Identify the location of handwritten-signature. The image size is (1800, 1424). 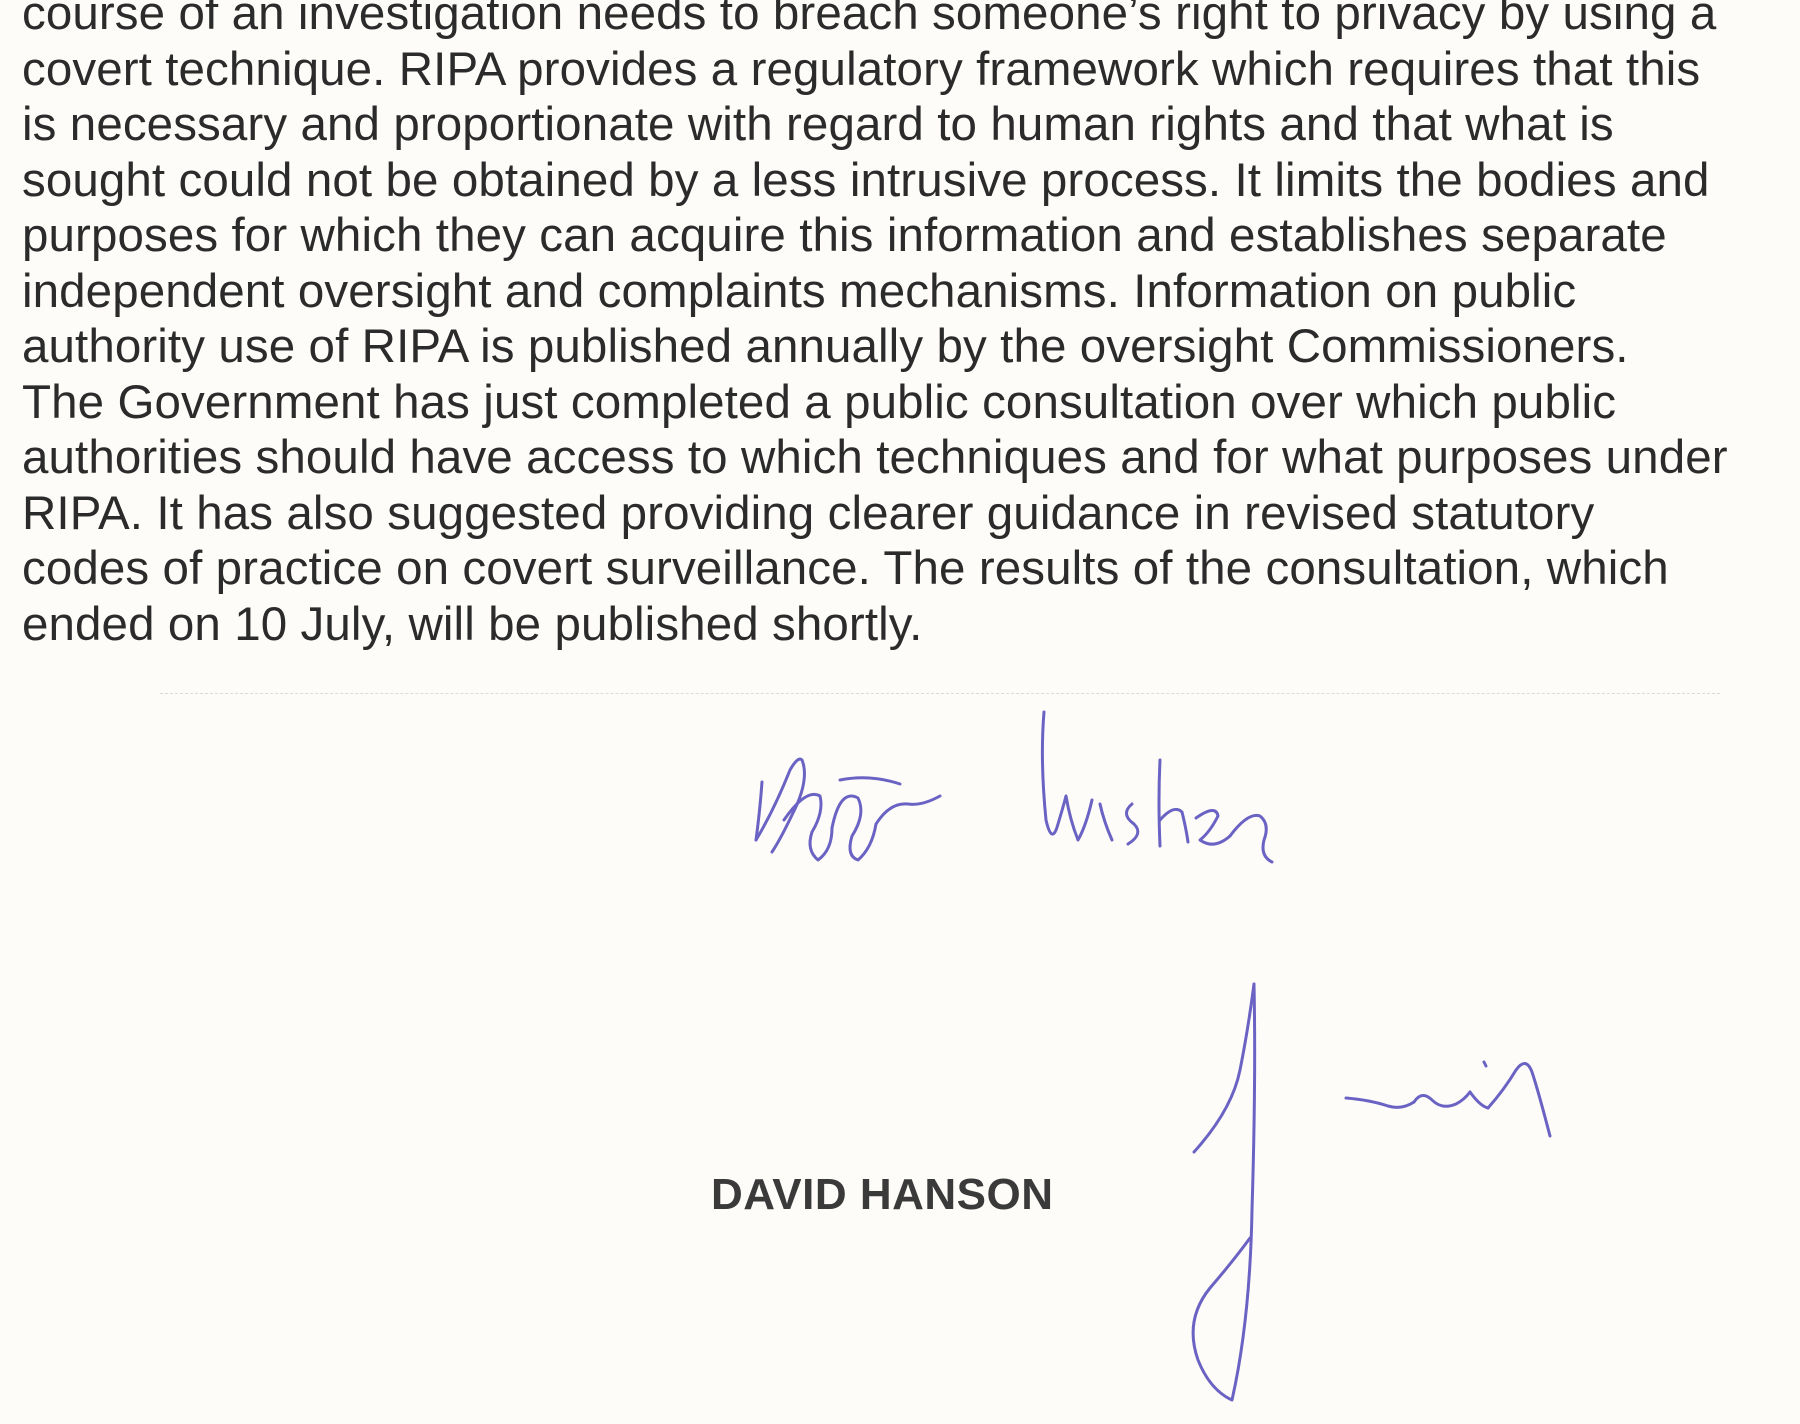
(1371, 1192).